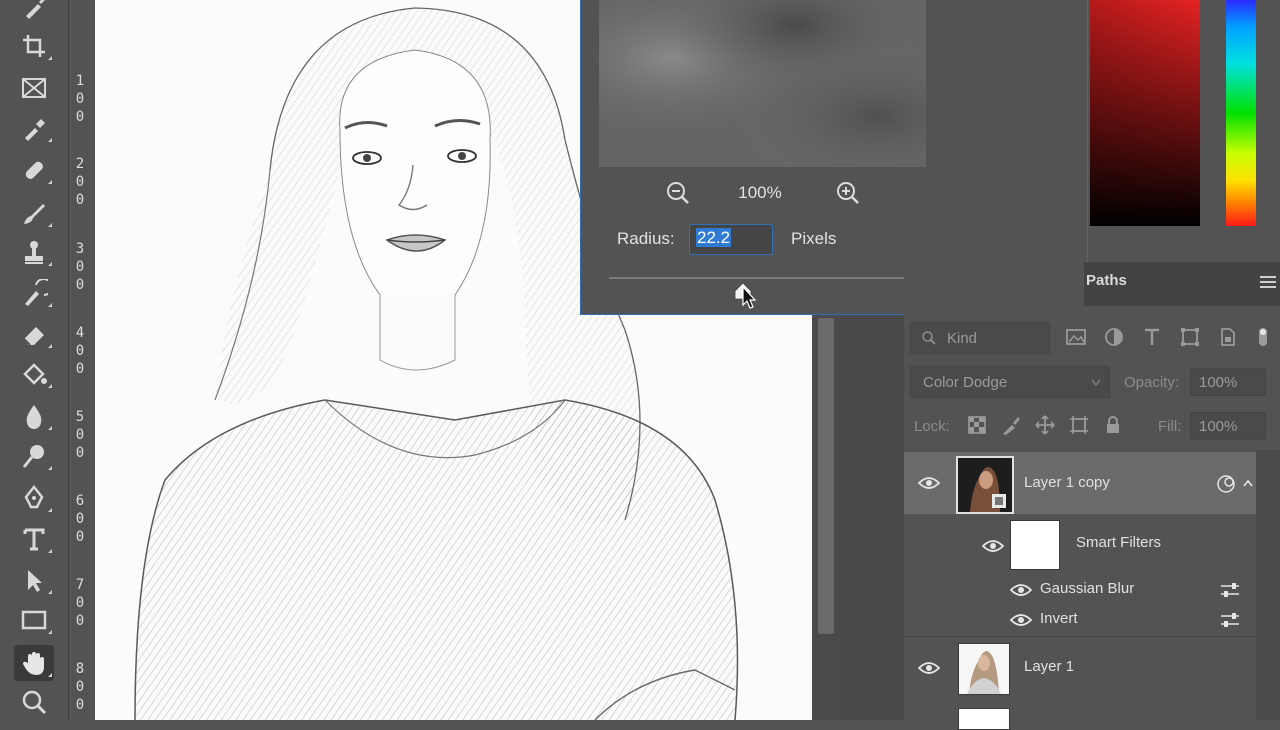 The width and height of the screenshot is (1280, 730). What do you see at coordinates (80, 182) in the screenshot?
I see `ruler-label-200: 200` at bounding box center [80, 182].